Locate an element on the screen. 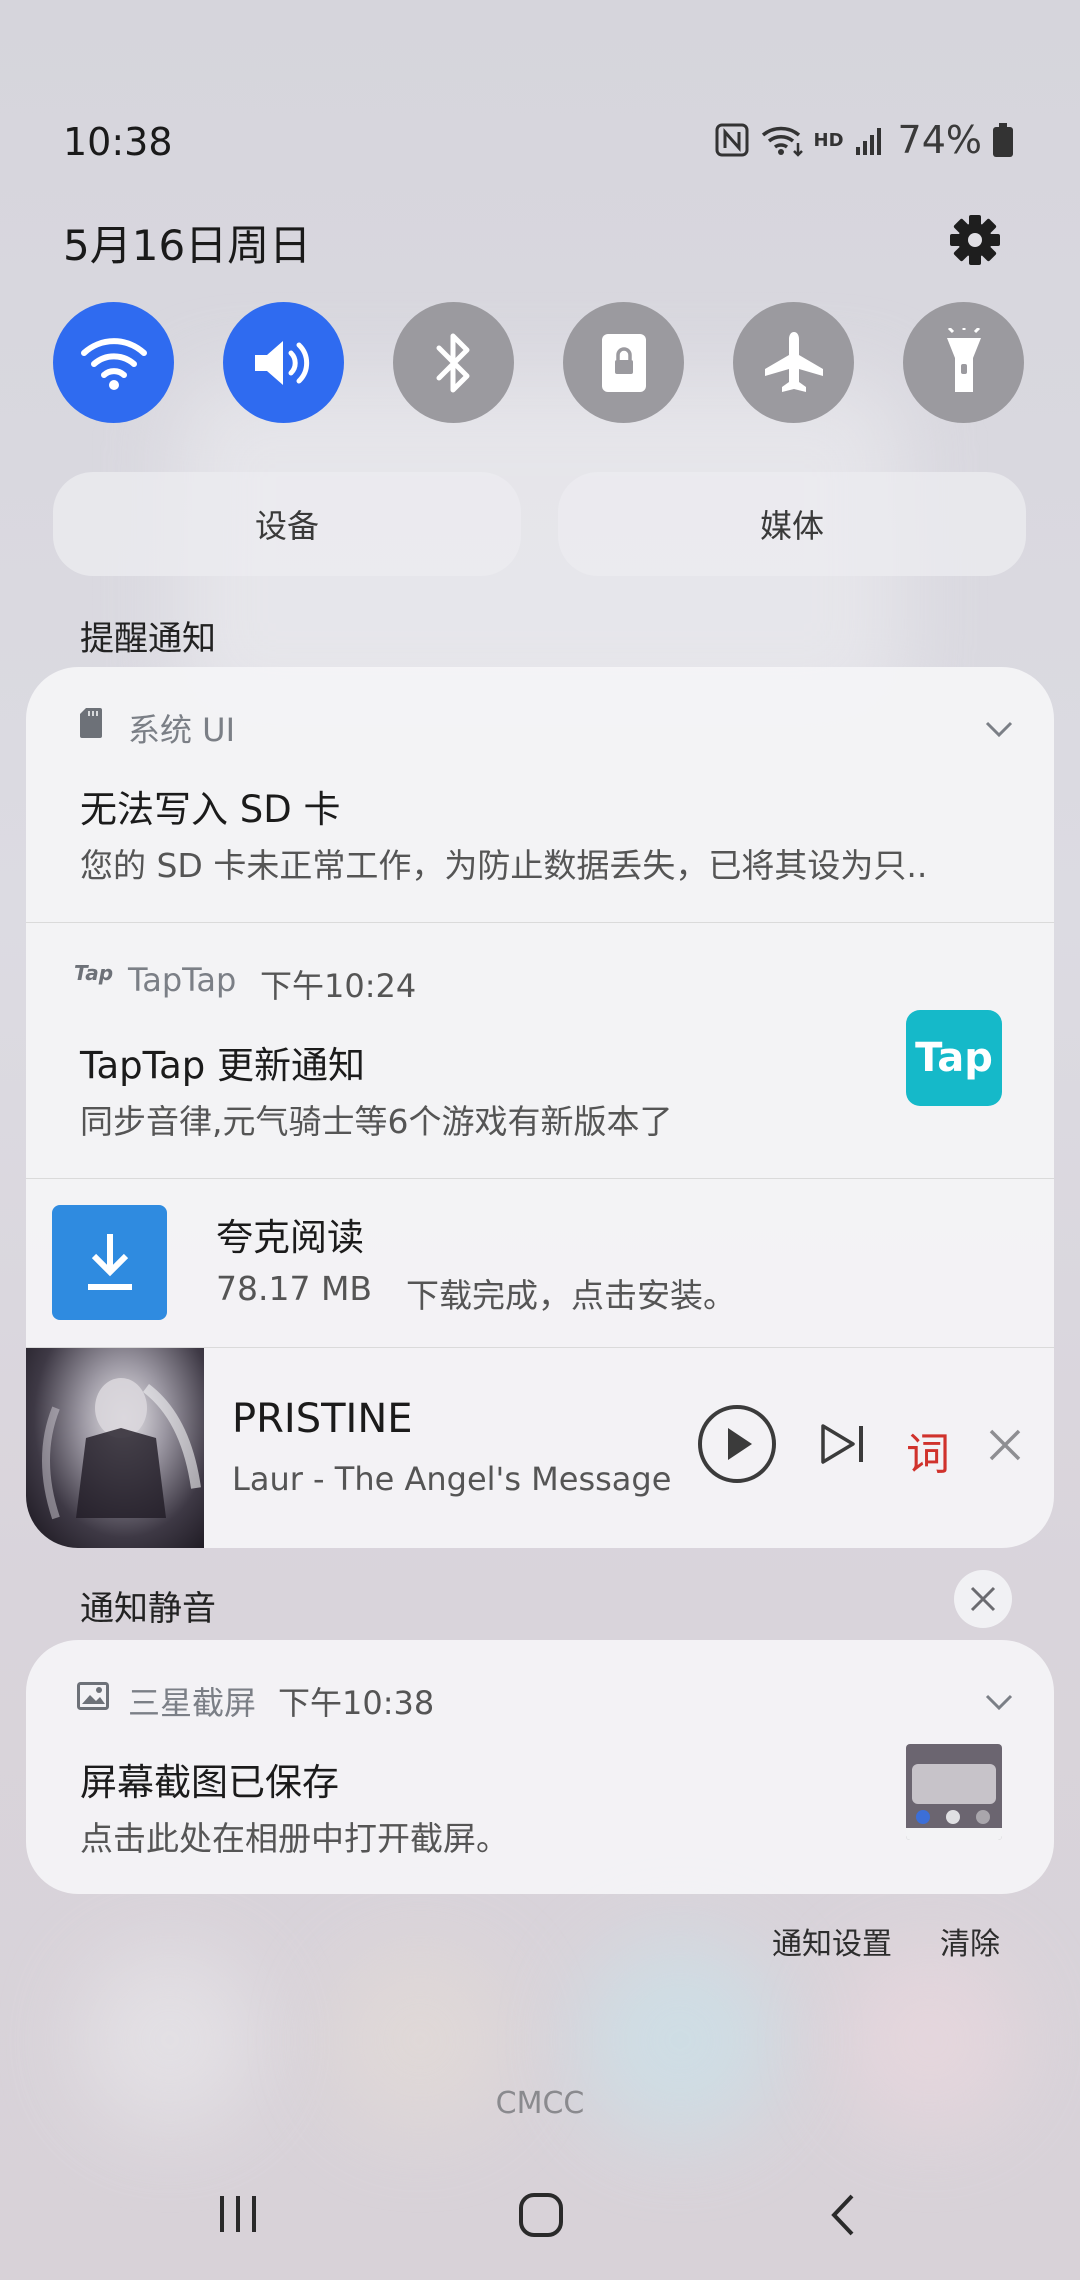  download-title: 夸克阅读 is located at coordinates (290, 1237).